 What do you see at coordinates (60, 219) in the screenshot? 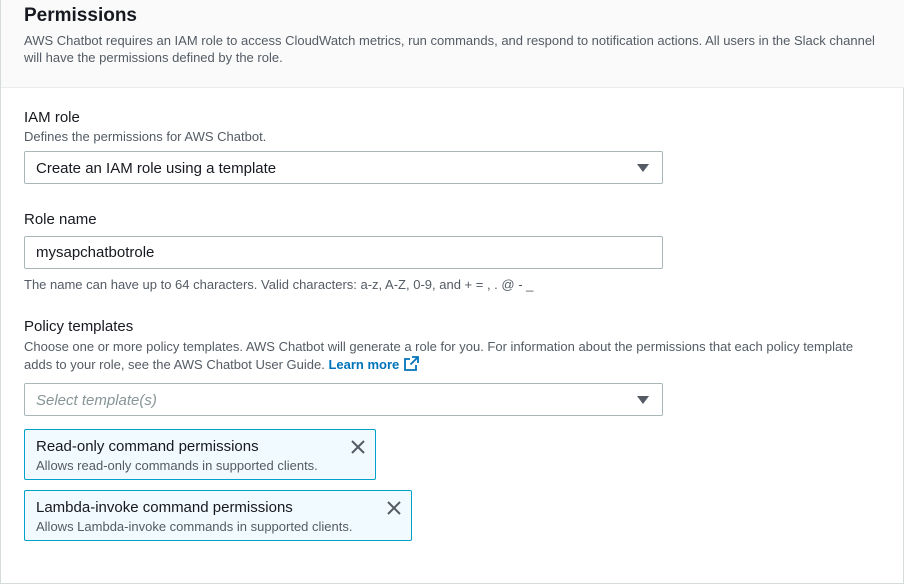
I see `role-name-label: Role name` at bounding box center [60, 219].